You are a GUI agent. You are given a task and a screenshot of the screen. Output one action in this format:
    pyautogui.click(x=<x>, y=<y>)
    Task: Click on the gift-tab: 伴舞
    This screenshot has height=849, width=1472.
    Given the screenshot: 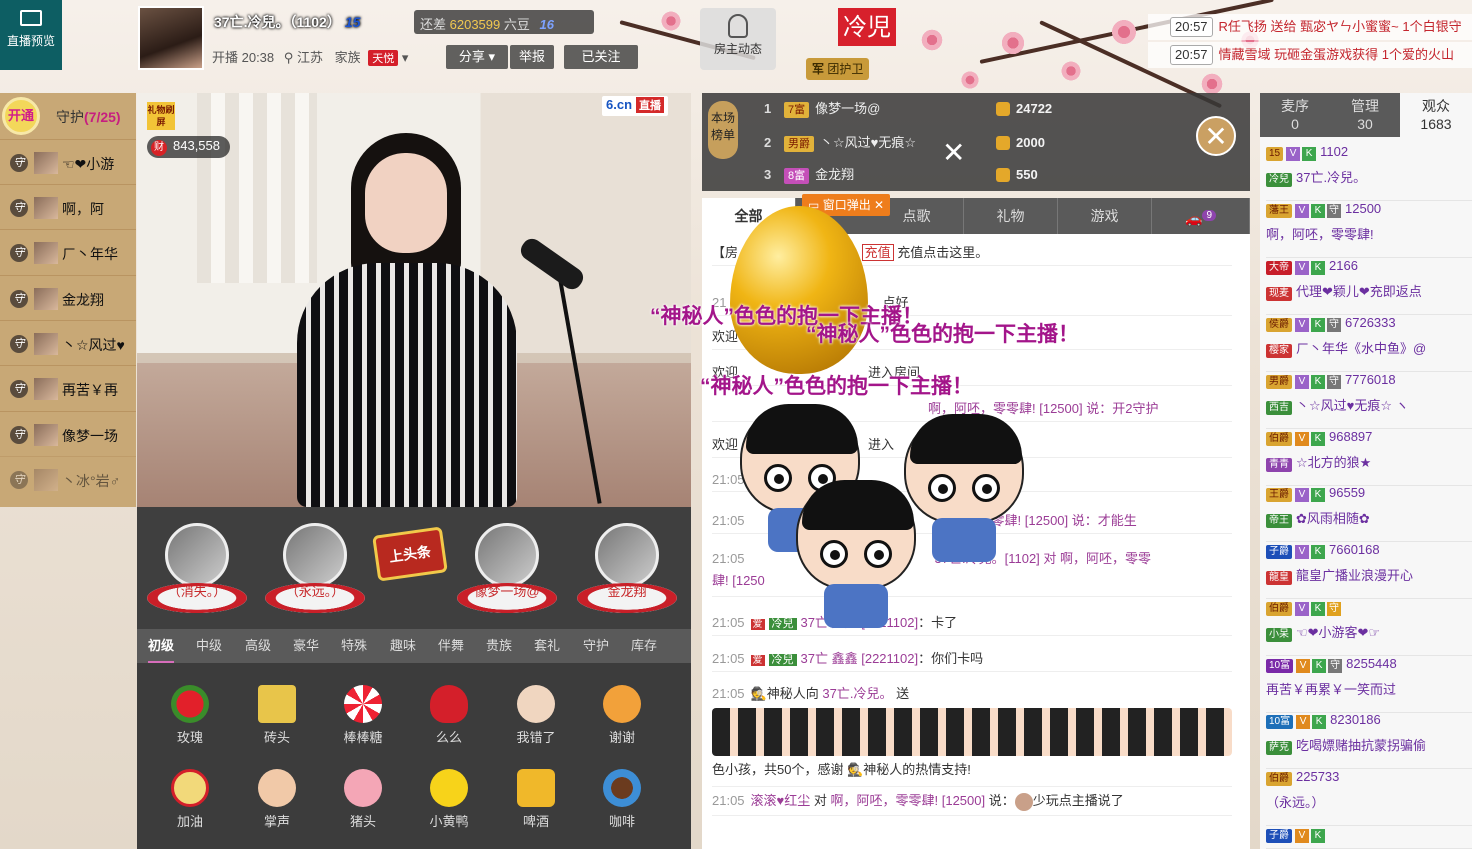 What is the action you would take?
    pyautogui.click(x=451, y=646)
    